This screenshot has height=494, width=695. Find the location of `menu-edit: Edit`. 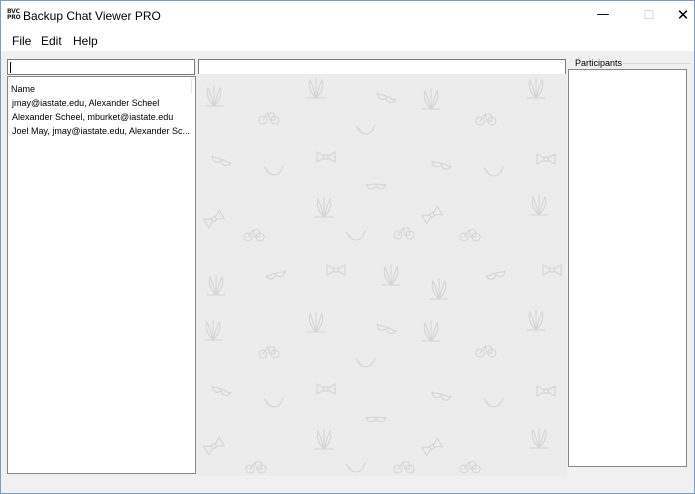

menu-edit: Edit is located at coordinates (51, 41).